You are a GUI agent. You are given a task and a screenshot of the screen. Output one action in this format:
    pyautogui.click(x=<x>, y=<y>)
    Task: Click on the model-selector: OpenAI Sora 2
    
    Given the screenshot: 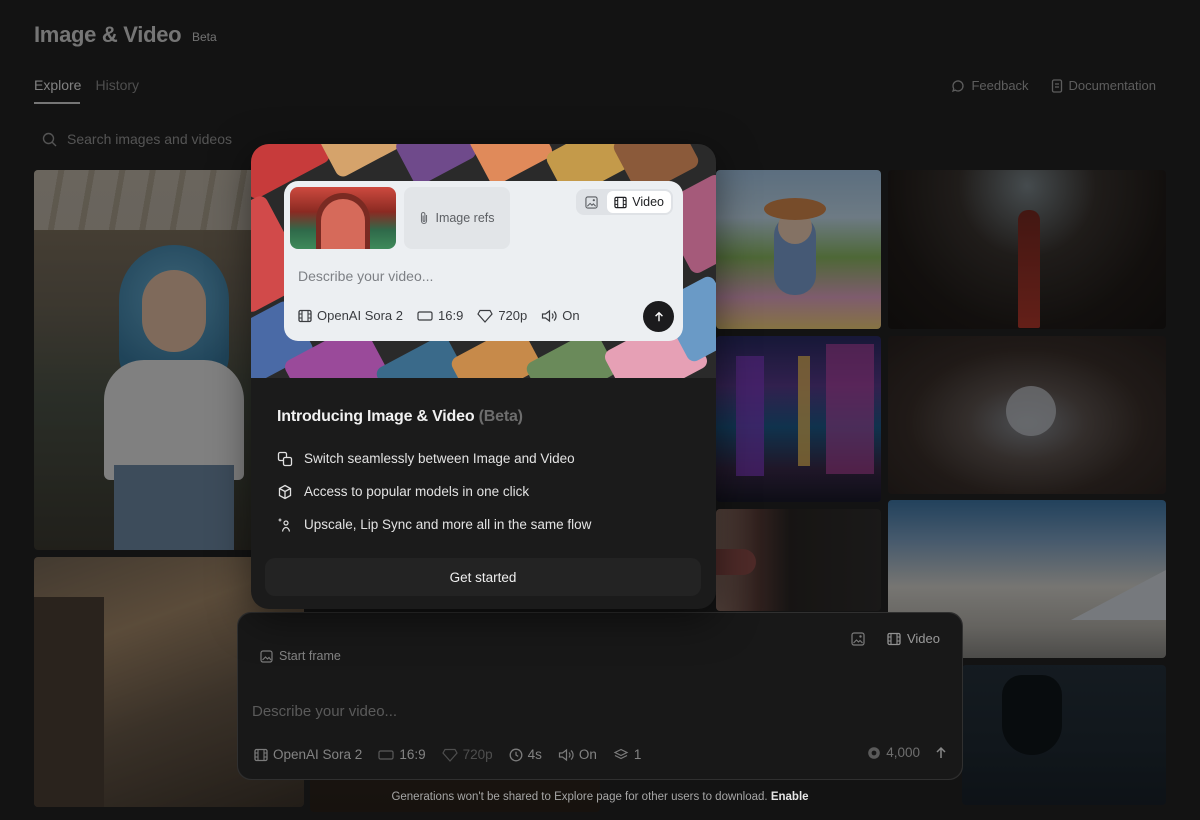 What is the action you would take?
    pyautogui.click(x=308, y=754)
    